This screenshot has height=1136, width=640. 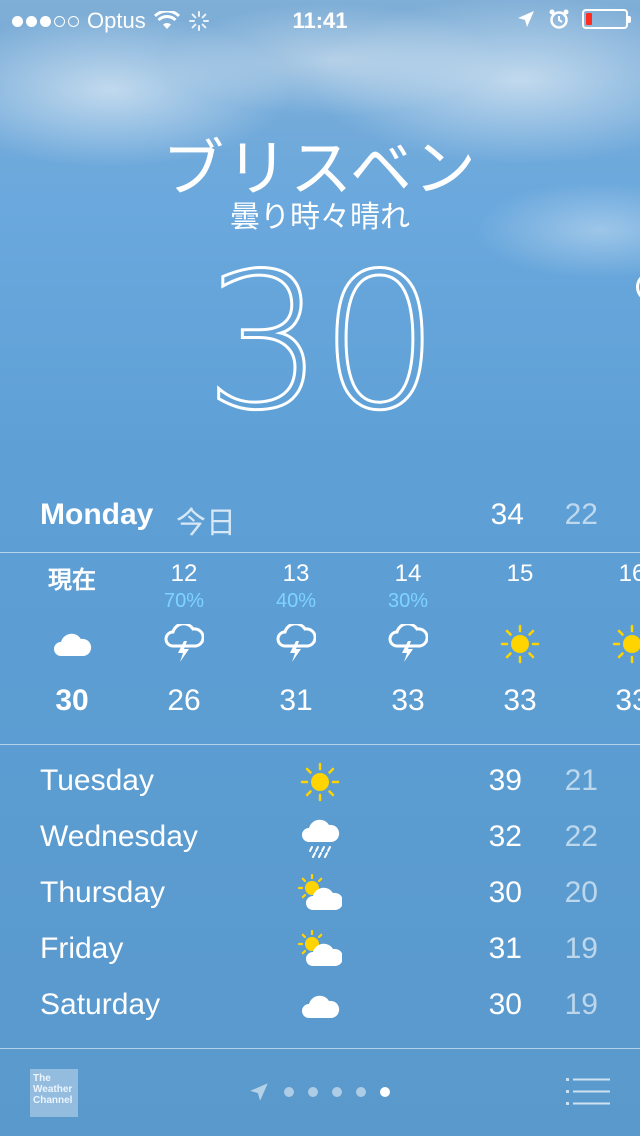 What do you see at coordinates (408, 573) in the screenshot?
I see `hour-label: 14` at bounding box center [408, 573].